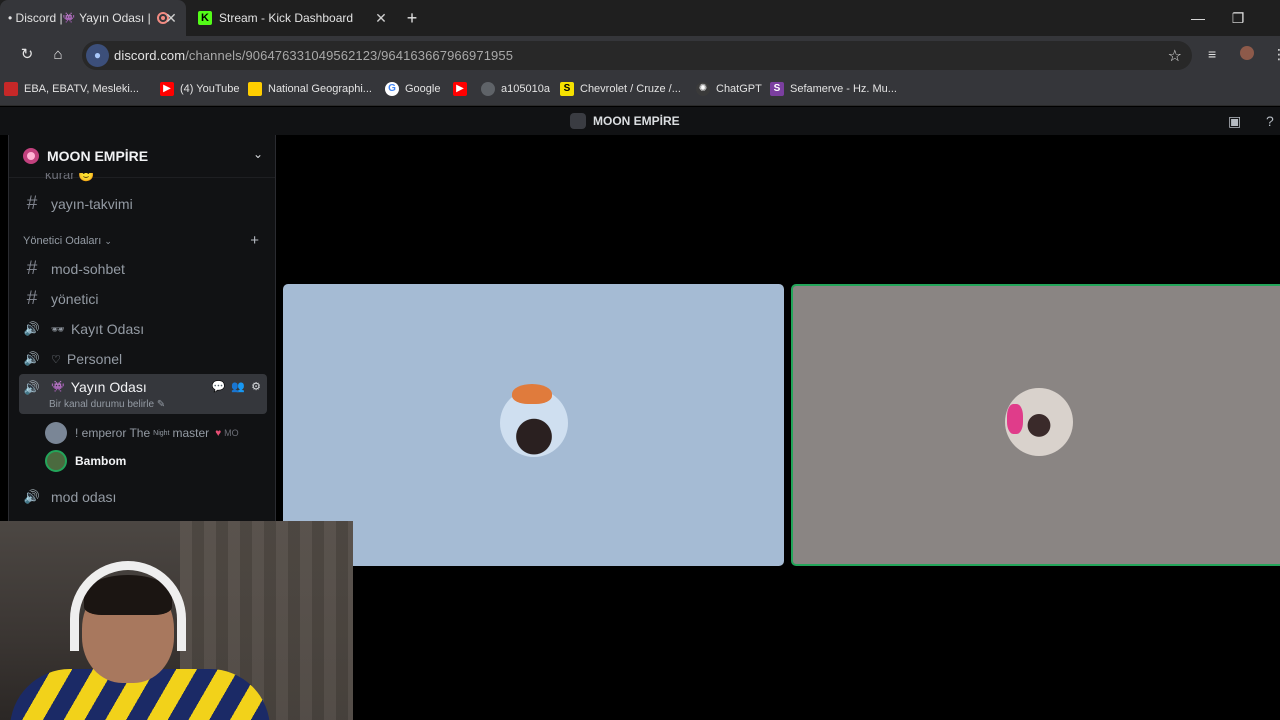  Describe the element at coordinates (578, 121) in the screenshot. I see `server-mini-icon` at that location.